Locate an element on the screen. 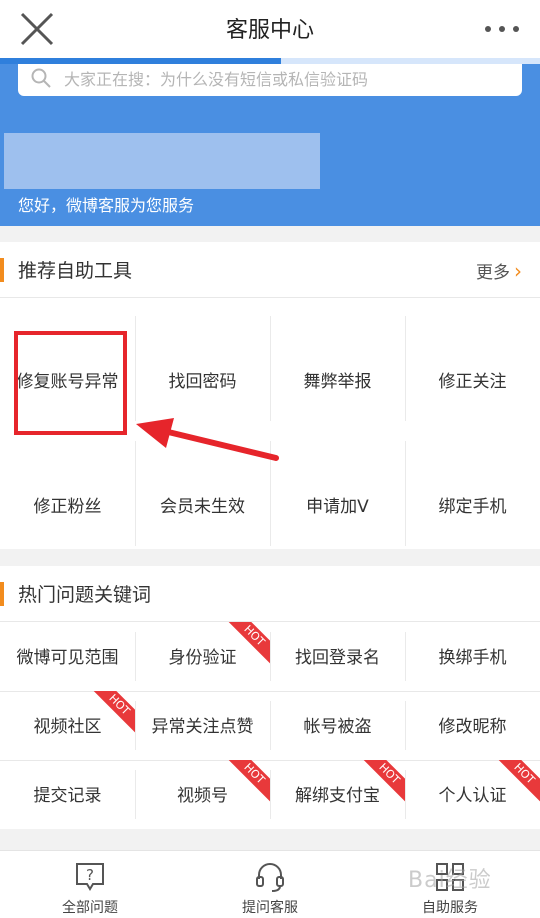 The width and height of the screenshot is (540, 918). keyword-label: 修改昵称 is located at coordinates (472, 727).